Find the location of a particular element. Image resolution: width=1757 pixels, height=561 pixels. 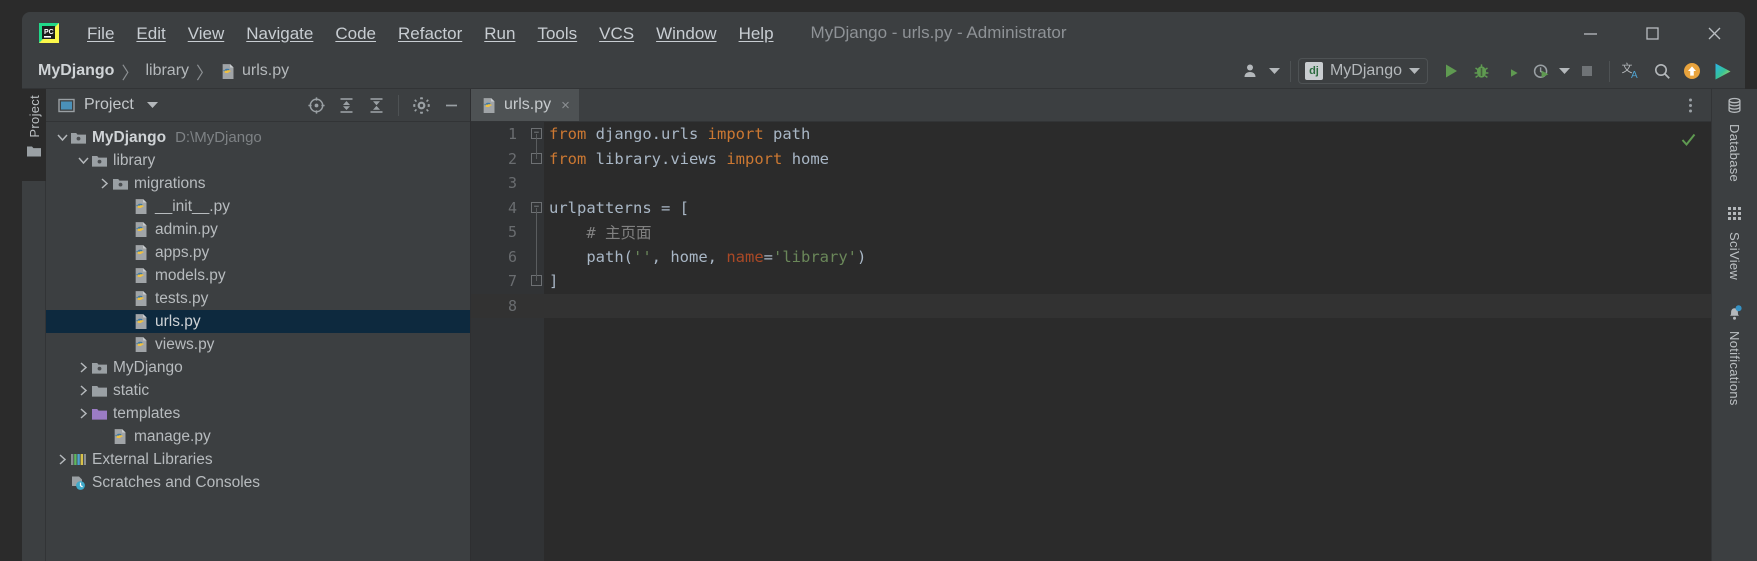

tree-item-migrations: migrations is located at coordinates (258, 183).